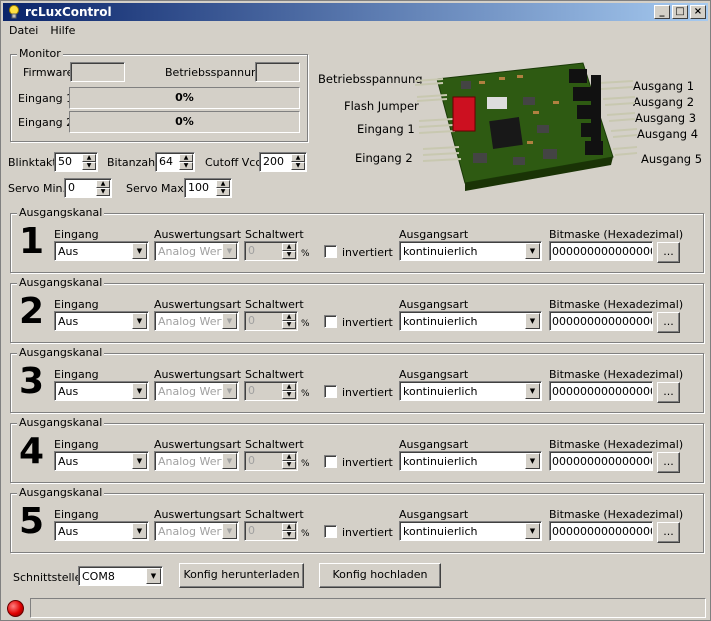 Image resolution: width=711 pixels, height=621 pixels. I want to click on port-select: COM8 ▼, so click(120, 576).